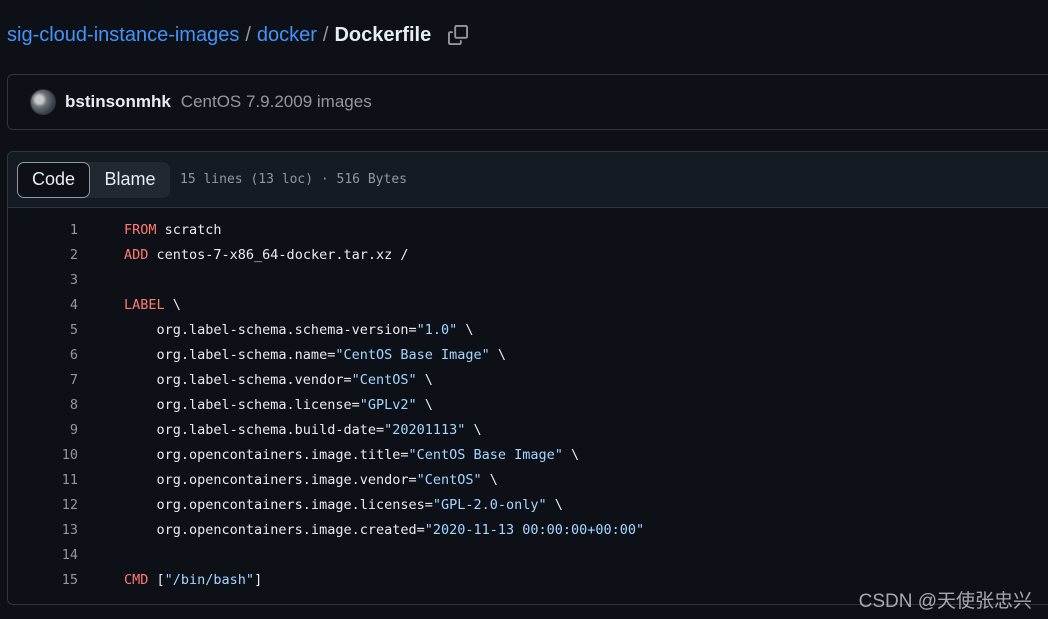  I want to click on string-token: "20201113", so click(425, 430).